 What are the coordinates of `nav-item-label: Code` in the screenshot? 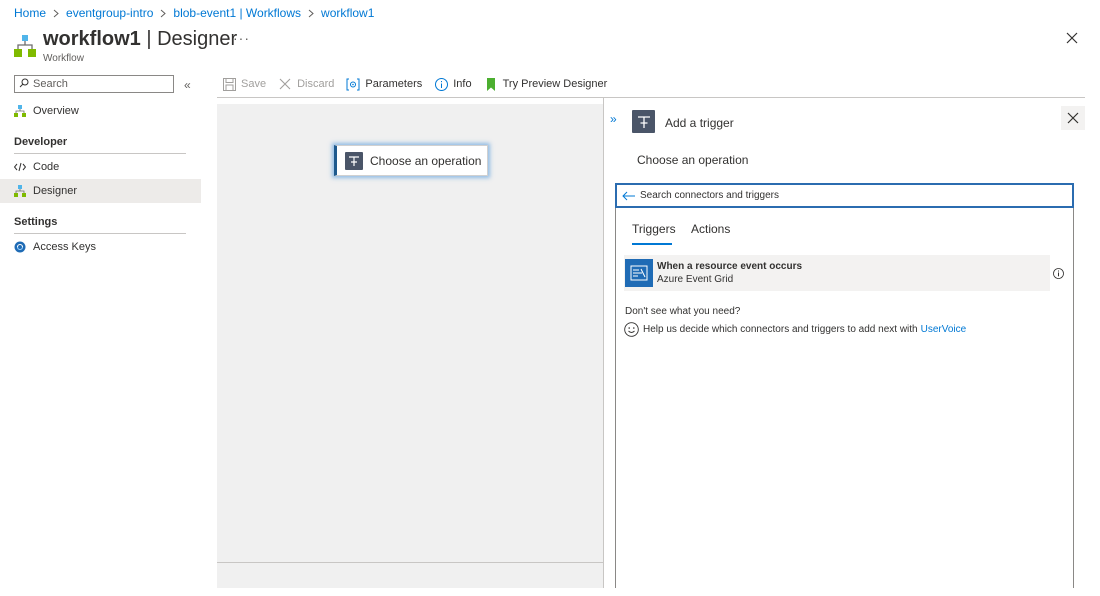 It's located at (46, 167).